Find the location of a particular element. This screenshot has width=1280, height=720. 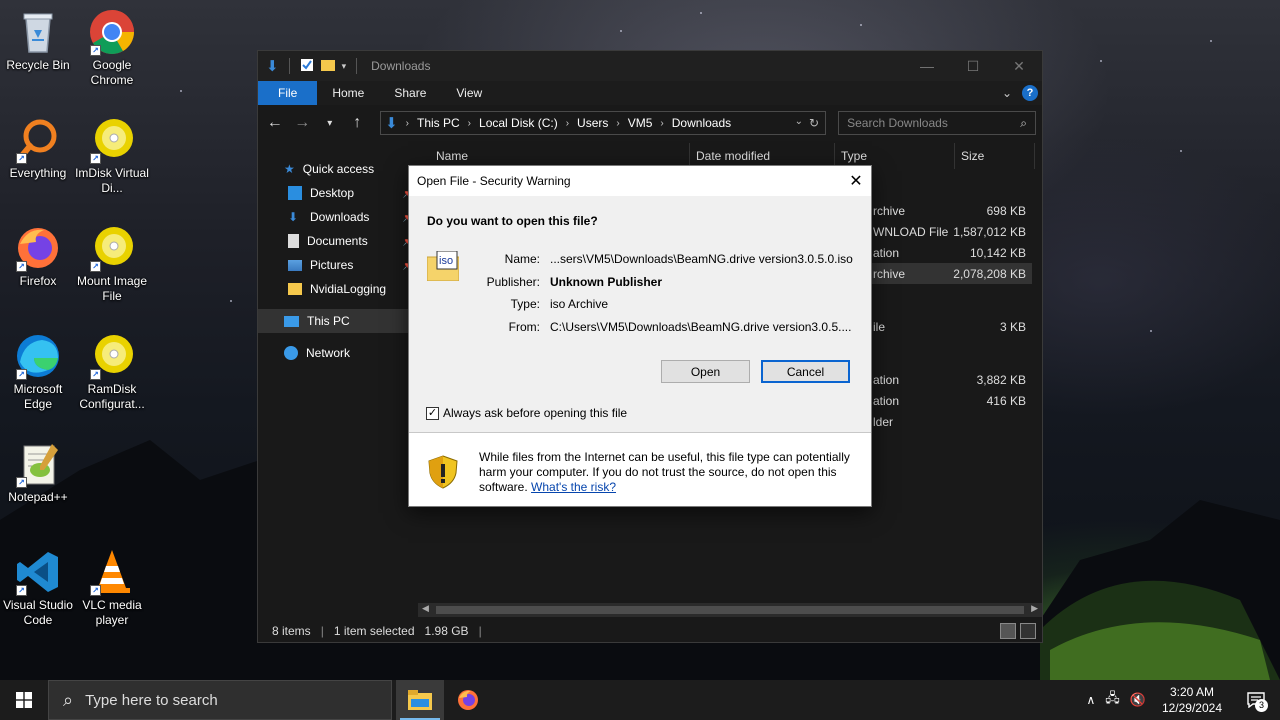

notepadpp-icon: ↗ is located at coordinates (38, 464).